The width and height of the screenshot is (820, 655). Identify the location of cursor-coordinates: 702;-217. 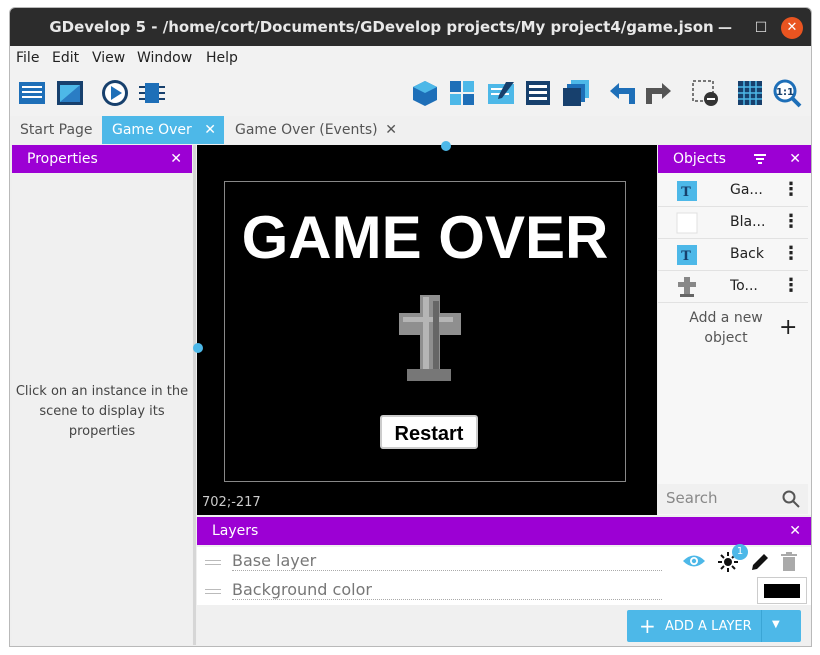
(231, 502).